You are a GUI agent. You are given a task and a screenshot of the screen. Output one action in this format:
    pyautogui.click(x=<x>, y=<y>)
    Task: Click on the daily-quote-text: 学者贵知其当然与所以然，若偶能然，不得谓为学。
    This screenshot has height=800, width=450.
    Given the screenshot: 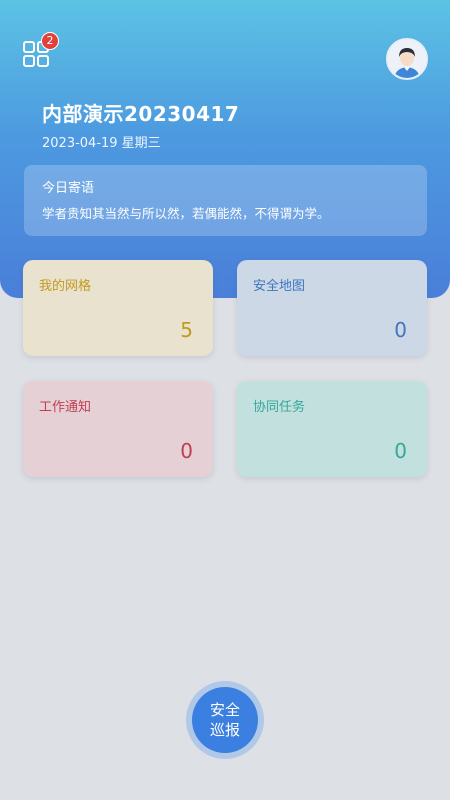 What is the action you would take?
    pyautogui.click(x=186, y=213)
    